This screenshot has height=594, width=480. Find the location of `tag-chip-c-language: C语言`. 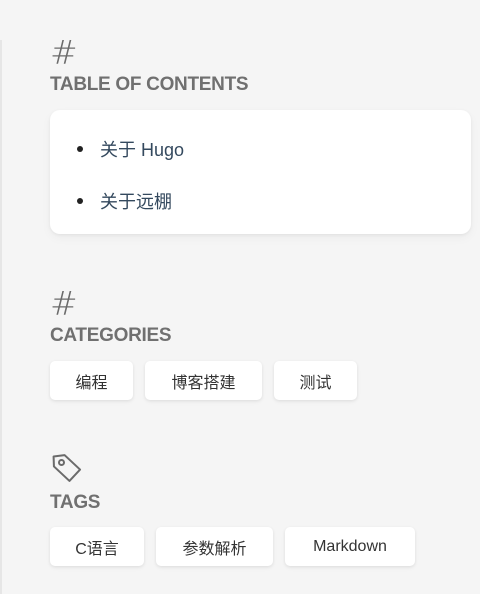

tag-chip-c-language: C语言 is located at coordinates (97, 546).